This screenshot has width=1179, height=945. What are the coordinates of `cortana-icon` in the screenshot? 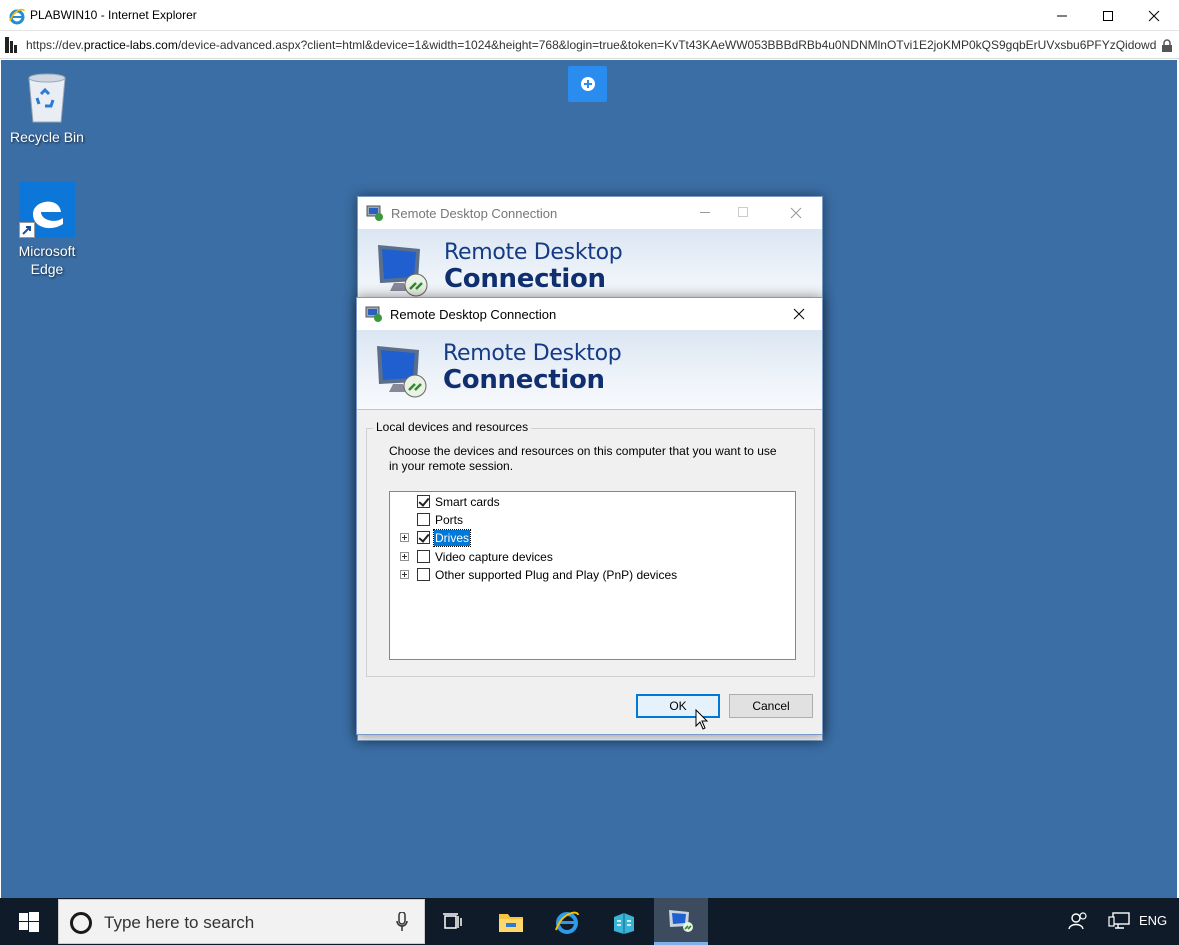 It's located at (81, 923).